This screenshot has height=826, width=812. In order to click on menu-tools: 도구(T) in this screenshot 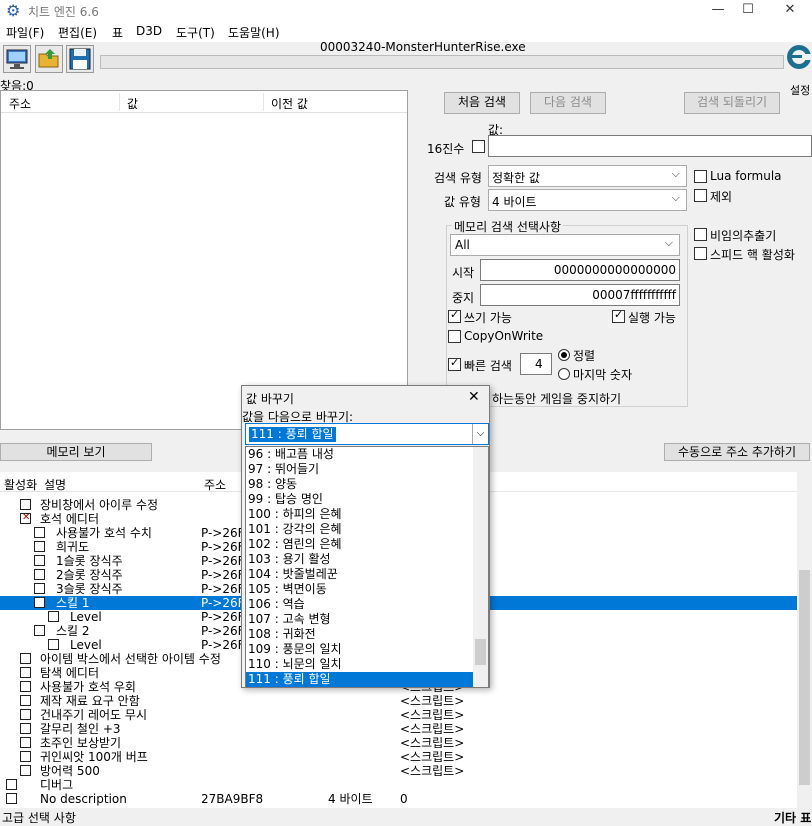, I will do `click(195, 32)`.